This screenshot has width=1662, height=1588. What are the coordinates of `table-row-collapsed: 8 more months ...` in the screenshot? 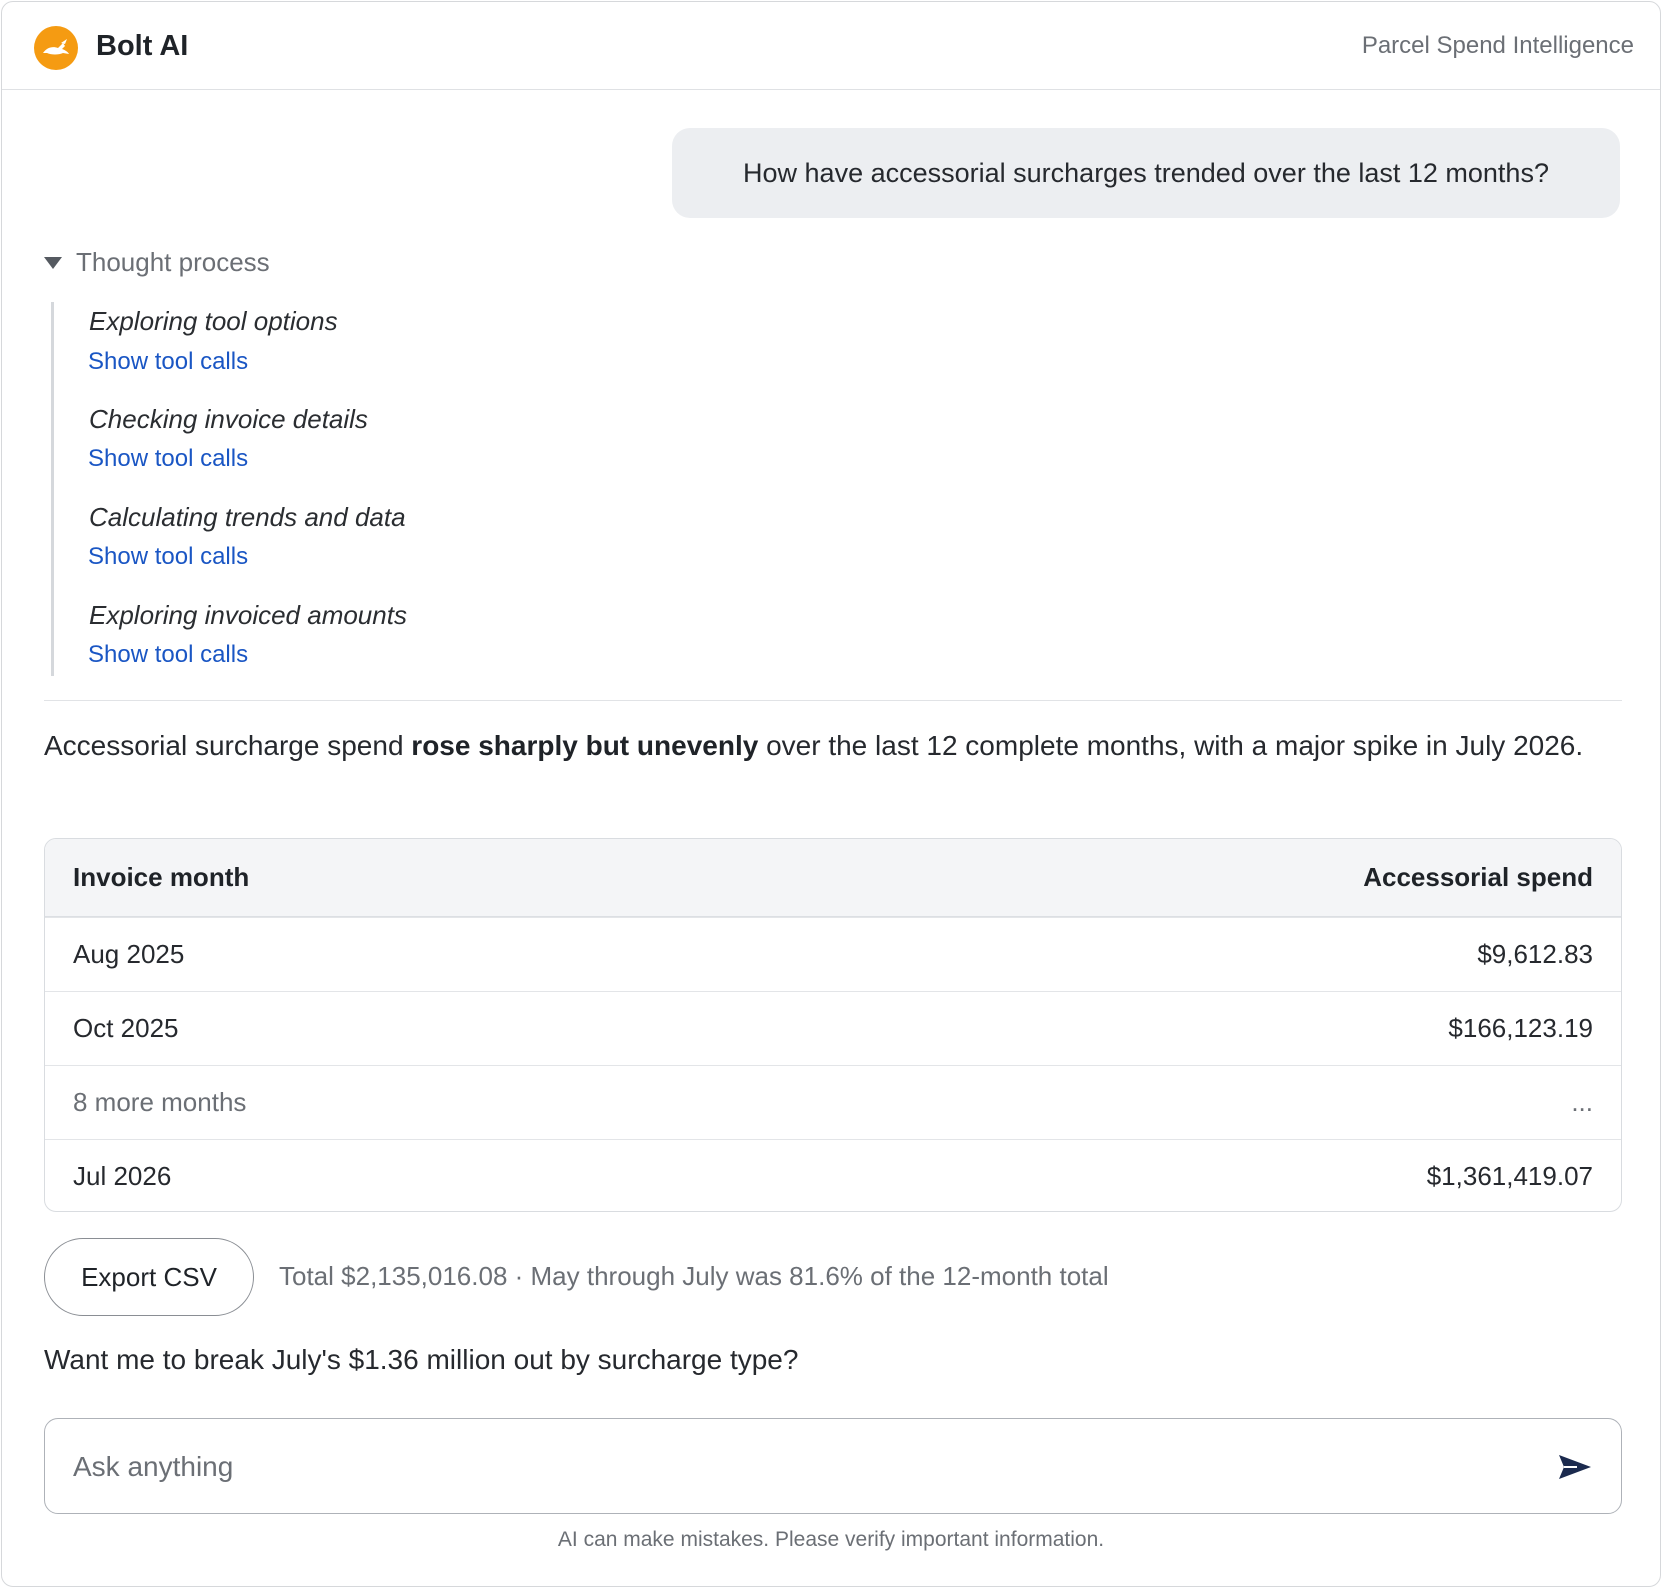 It's located at (833, 1102).